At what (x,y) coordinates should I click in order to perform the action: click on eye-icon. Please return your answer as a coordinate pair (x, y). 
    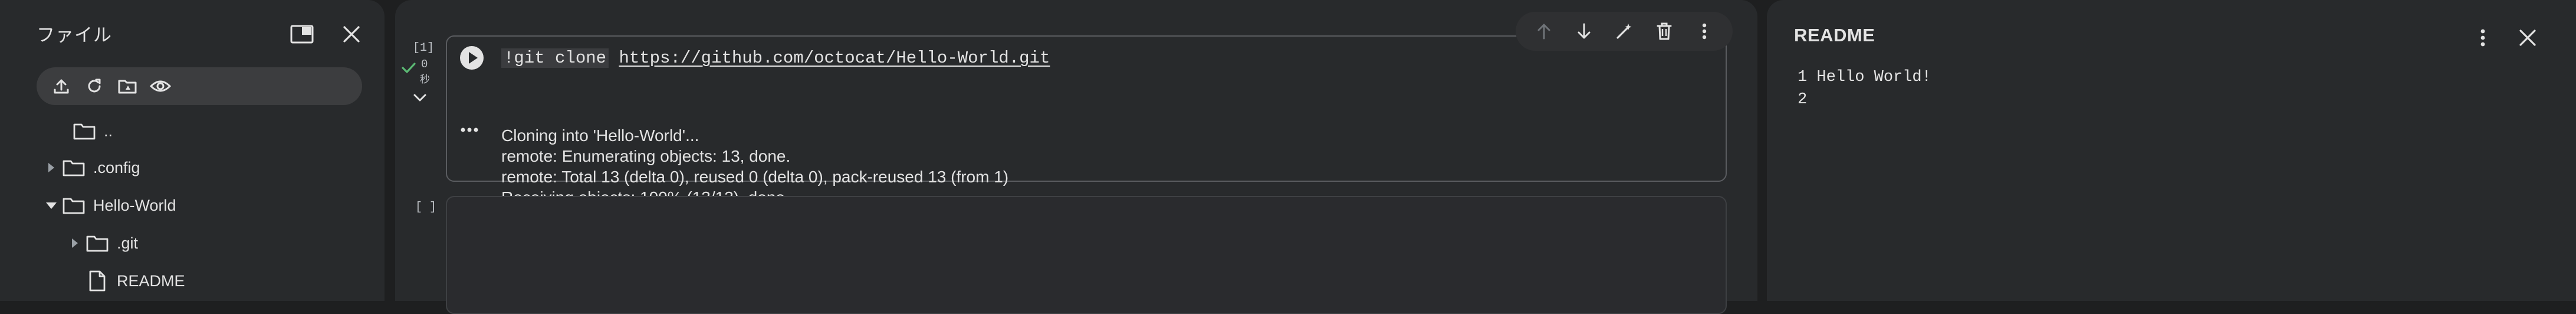
    Looking at the image, I should click on (161, 86).